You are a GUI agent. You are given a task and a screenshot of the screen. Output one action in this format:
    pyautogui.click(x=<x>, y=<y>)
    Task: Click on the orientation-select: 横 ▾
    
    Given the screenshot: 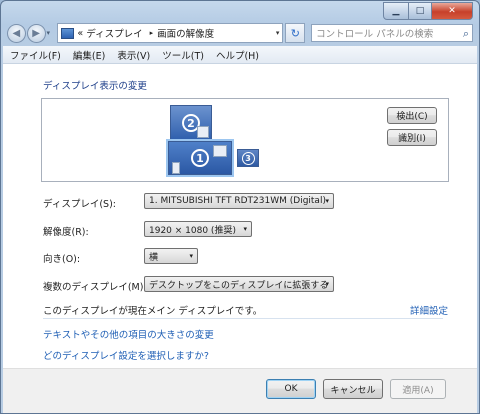 What is the action you would take?
    pyautogui.click(x=171, y=256)
    